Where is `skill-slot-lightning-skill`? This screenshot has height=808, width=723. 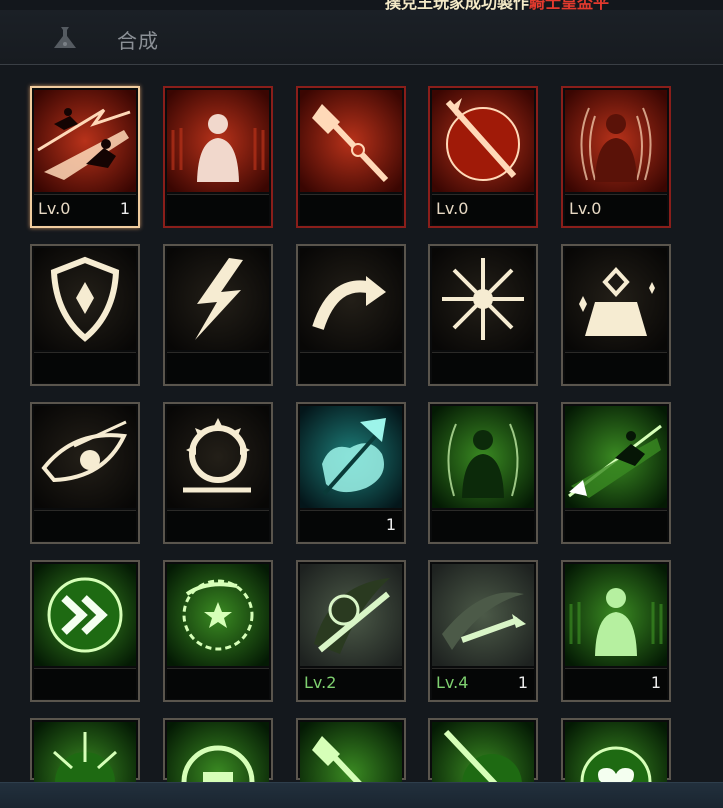
skill-slot-lightning-skill is located at coordinates (218, 315).